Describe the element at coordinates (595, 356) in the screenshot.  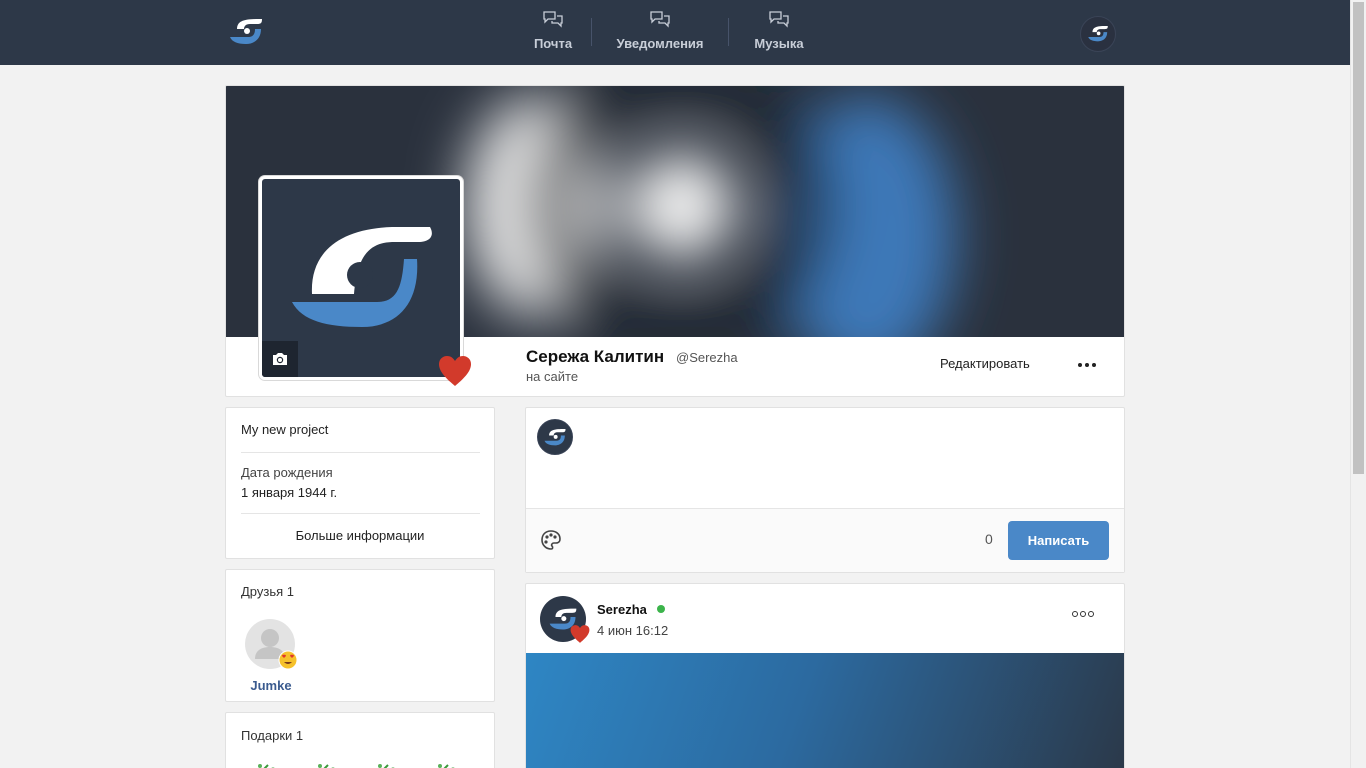
I see `profile-name: Сережа Калитин` at that location.